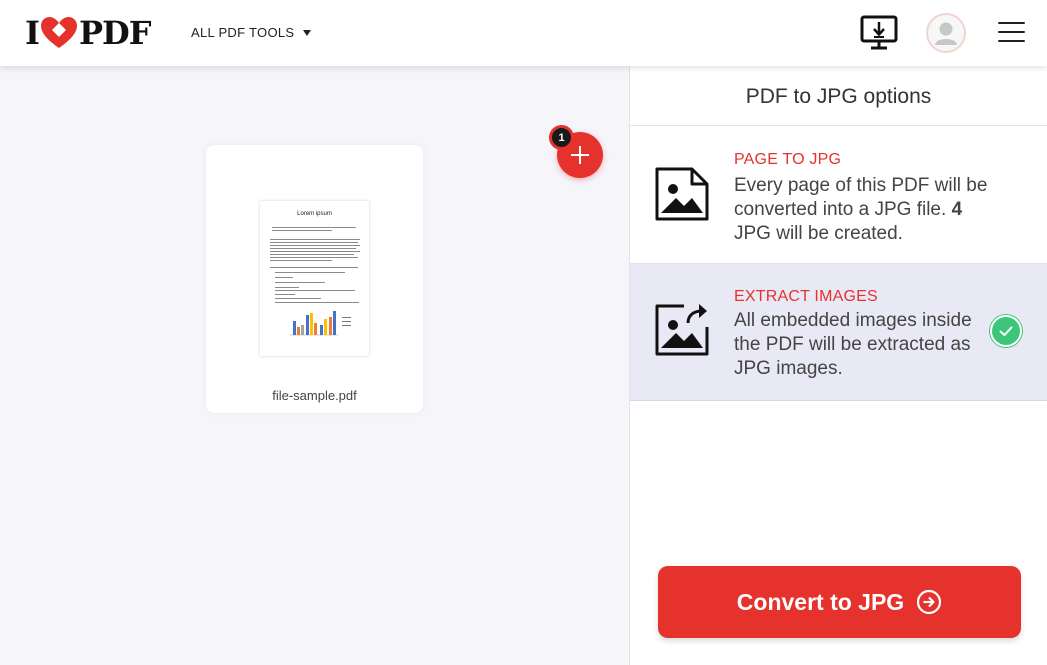 Image resolution: width=1047 pixels, height=665 pixels. Describe the element at coordinates (115, 33) in the screenshot. I see `logo-text-right: PDF` at that location.